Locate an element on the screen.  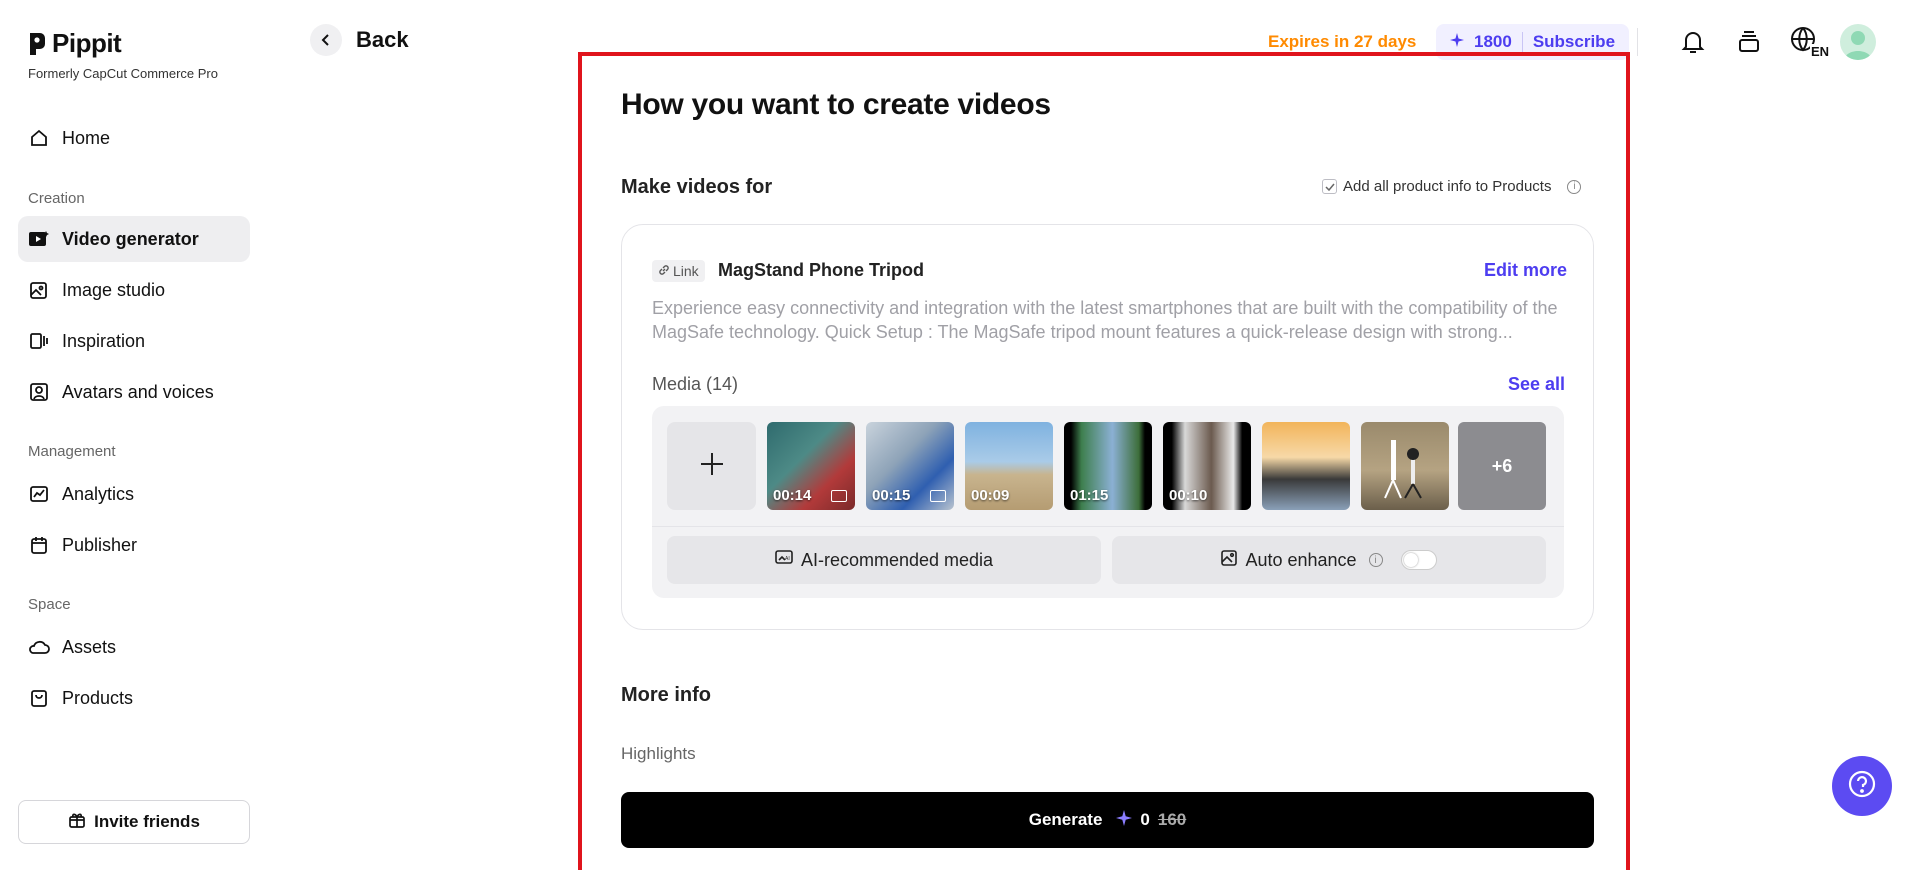
make-videos-for-heading: Make videos for is located at coordinates (697, 187).